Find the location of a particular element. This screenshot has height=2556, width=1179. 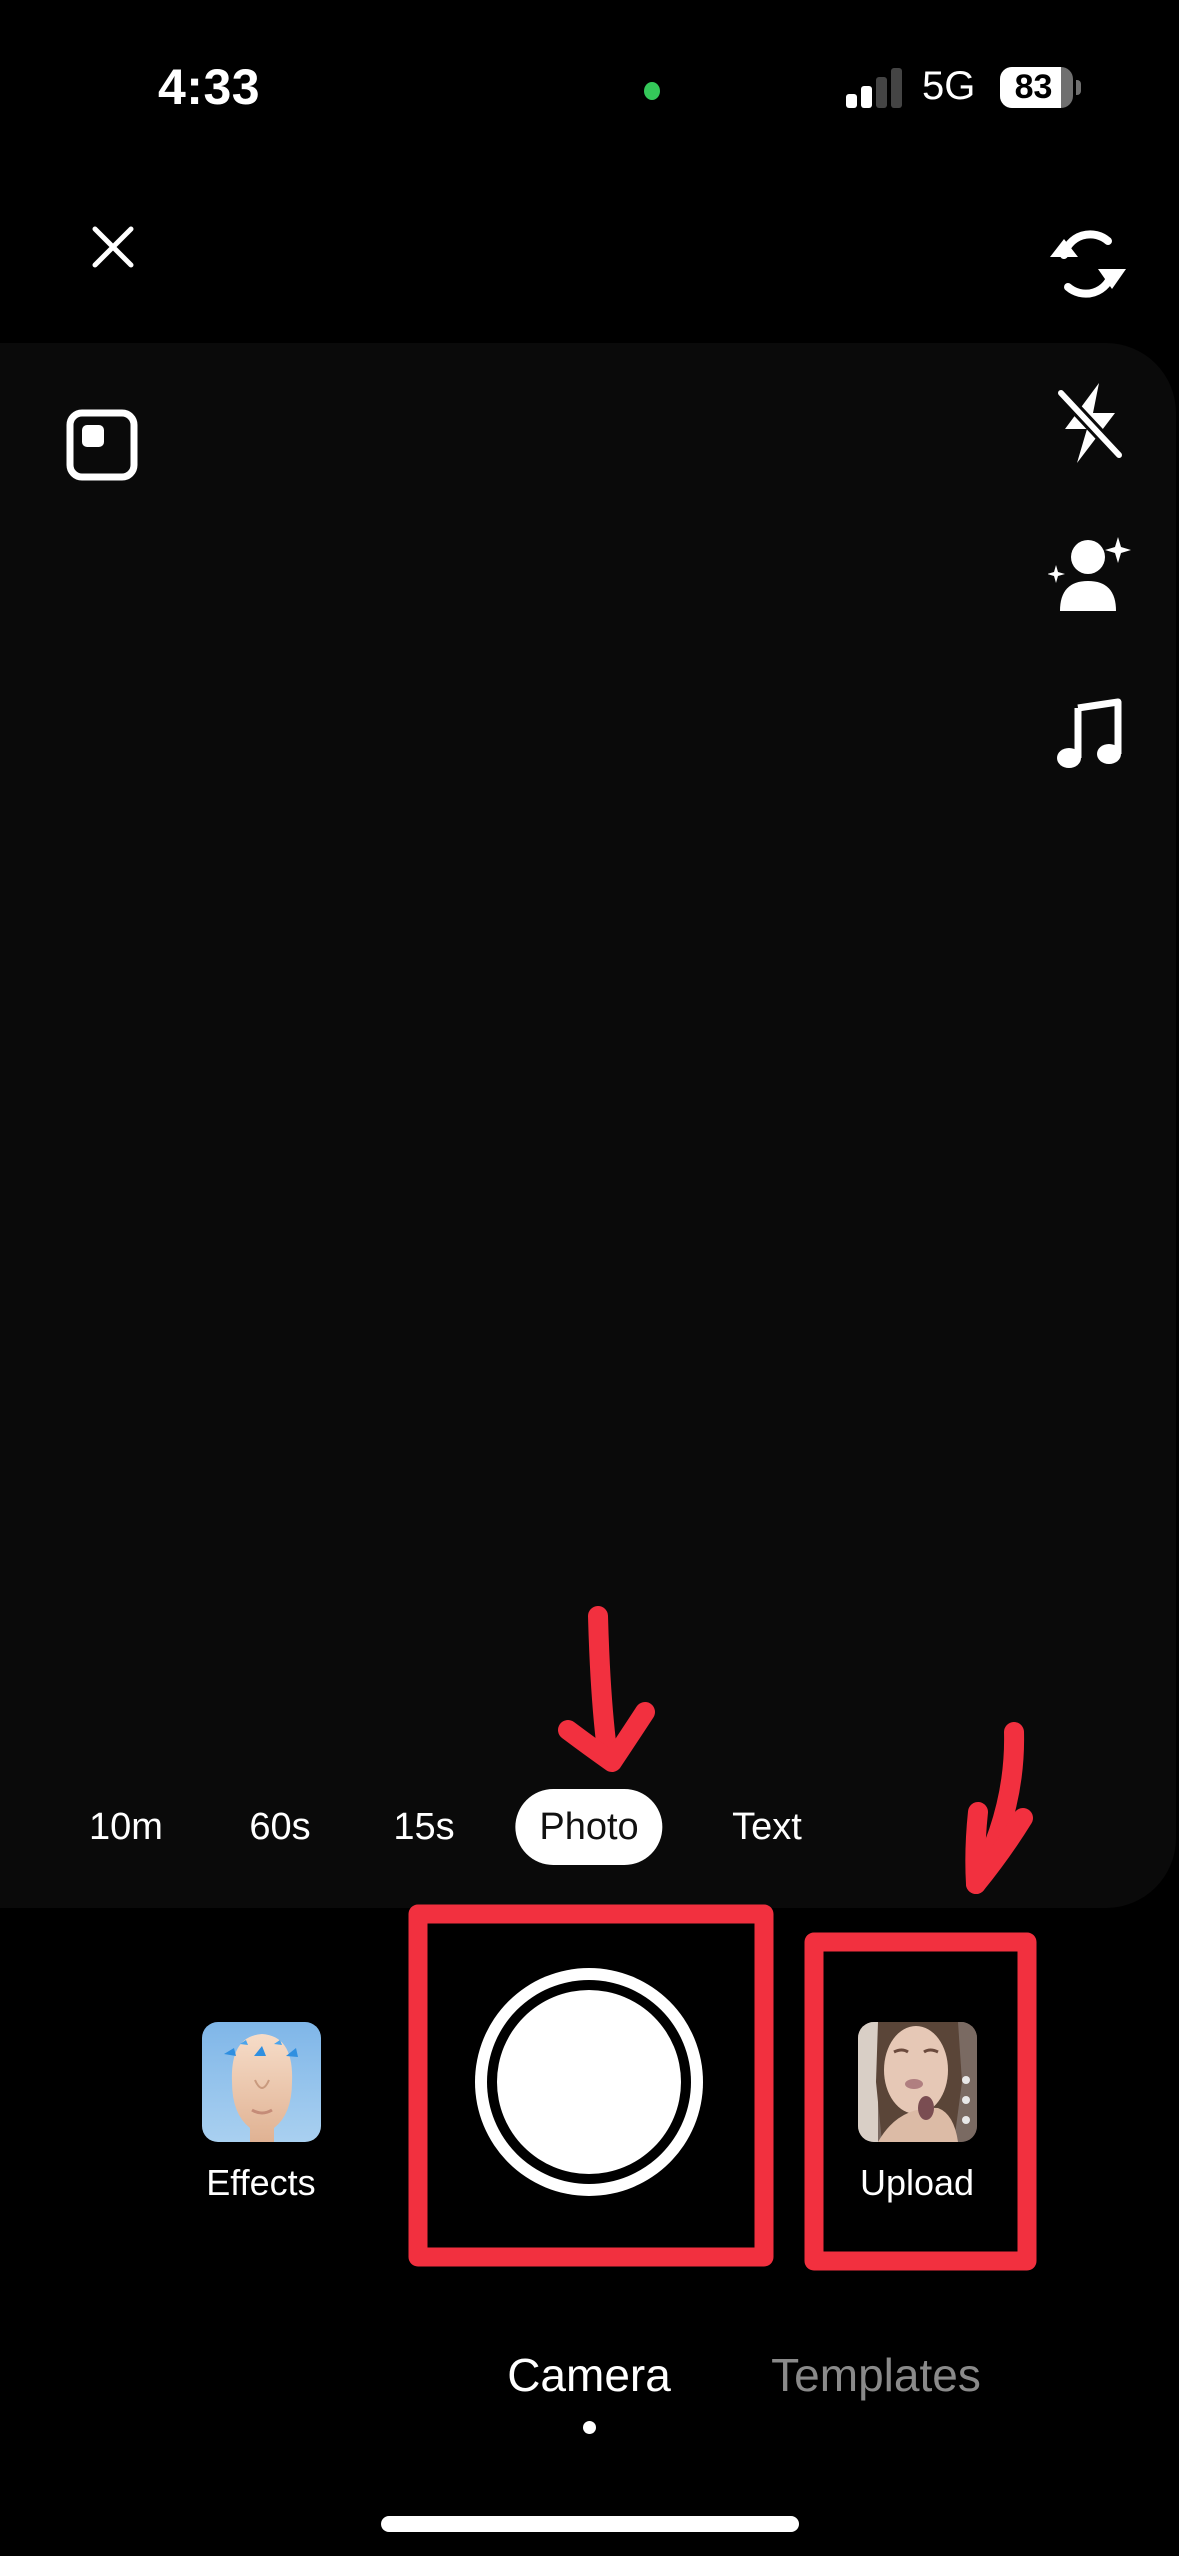

effects-thumbnail is located at coordinates (261, 2082).